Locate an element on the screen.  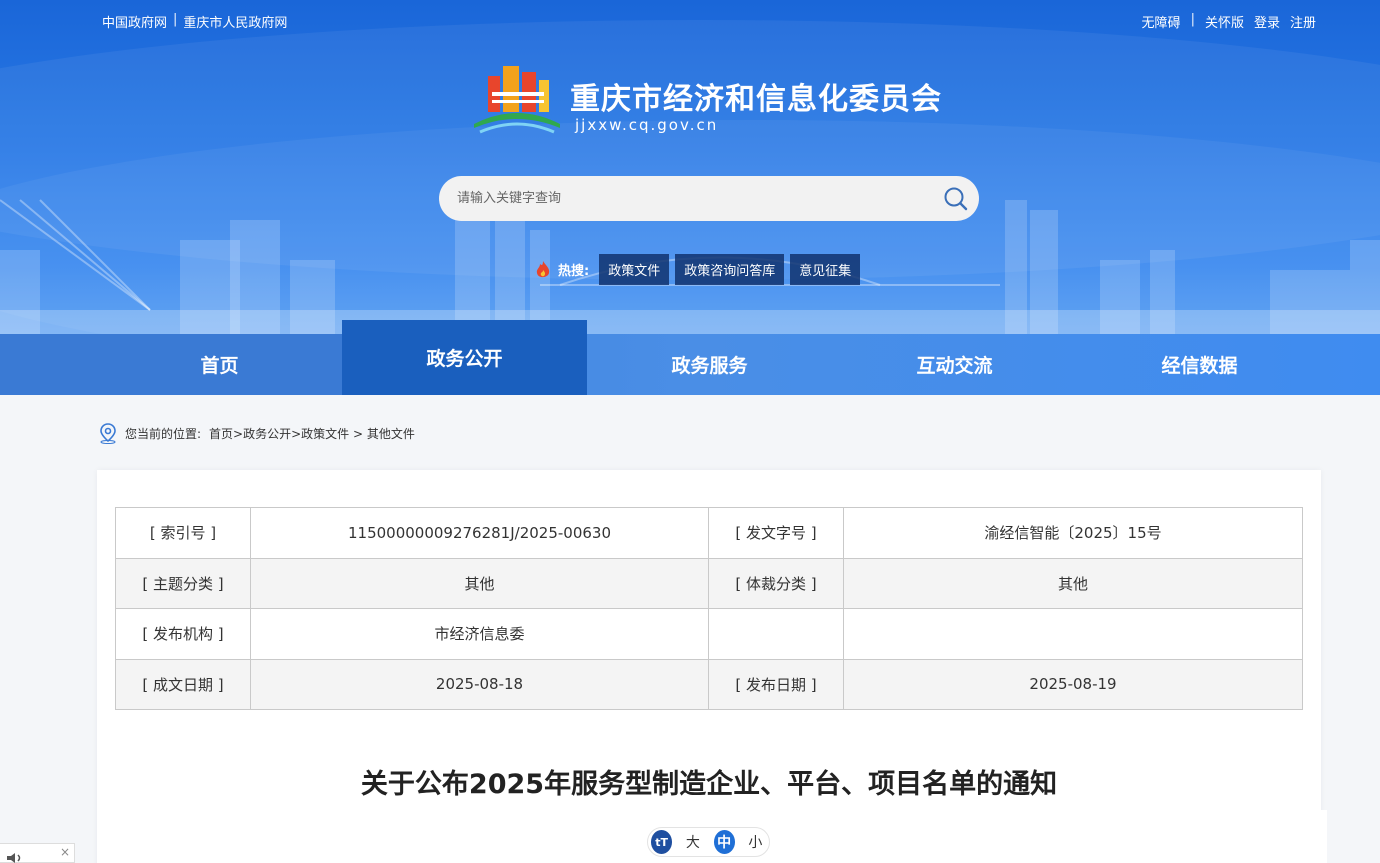
link-login: 登录 is located at coordinates (1267, 21).